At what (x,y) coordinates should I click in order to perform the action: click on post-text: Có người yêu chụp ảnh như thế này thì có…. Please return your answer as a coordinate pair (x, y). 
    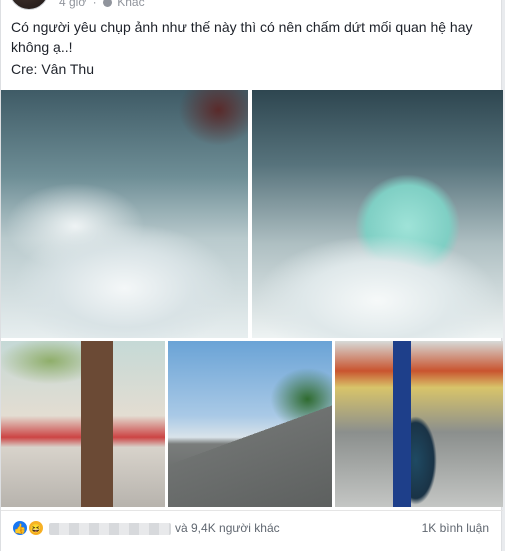
    Looking at the image, I should click on (242, 37).